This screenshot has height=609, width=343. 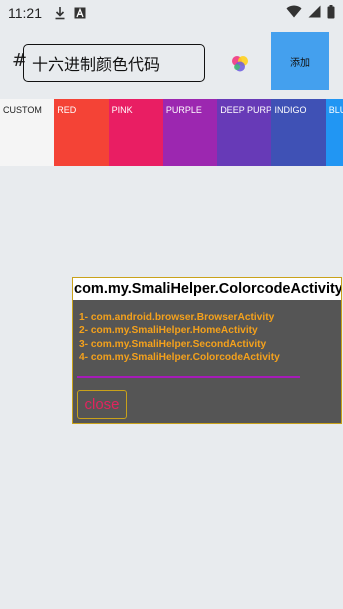 What do you see at coordinates (177, 317) in the screenshot?
I see `list-item: 1- com.android.browser.BrowserActivity` at bounding box center [177, 317].